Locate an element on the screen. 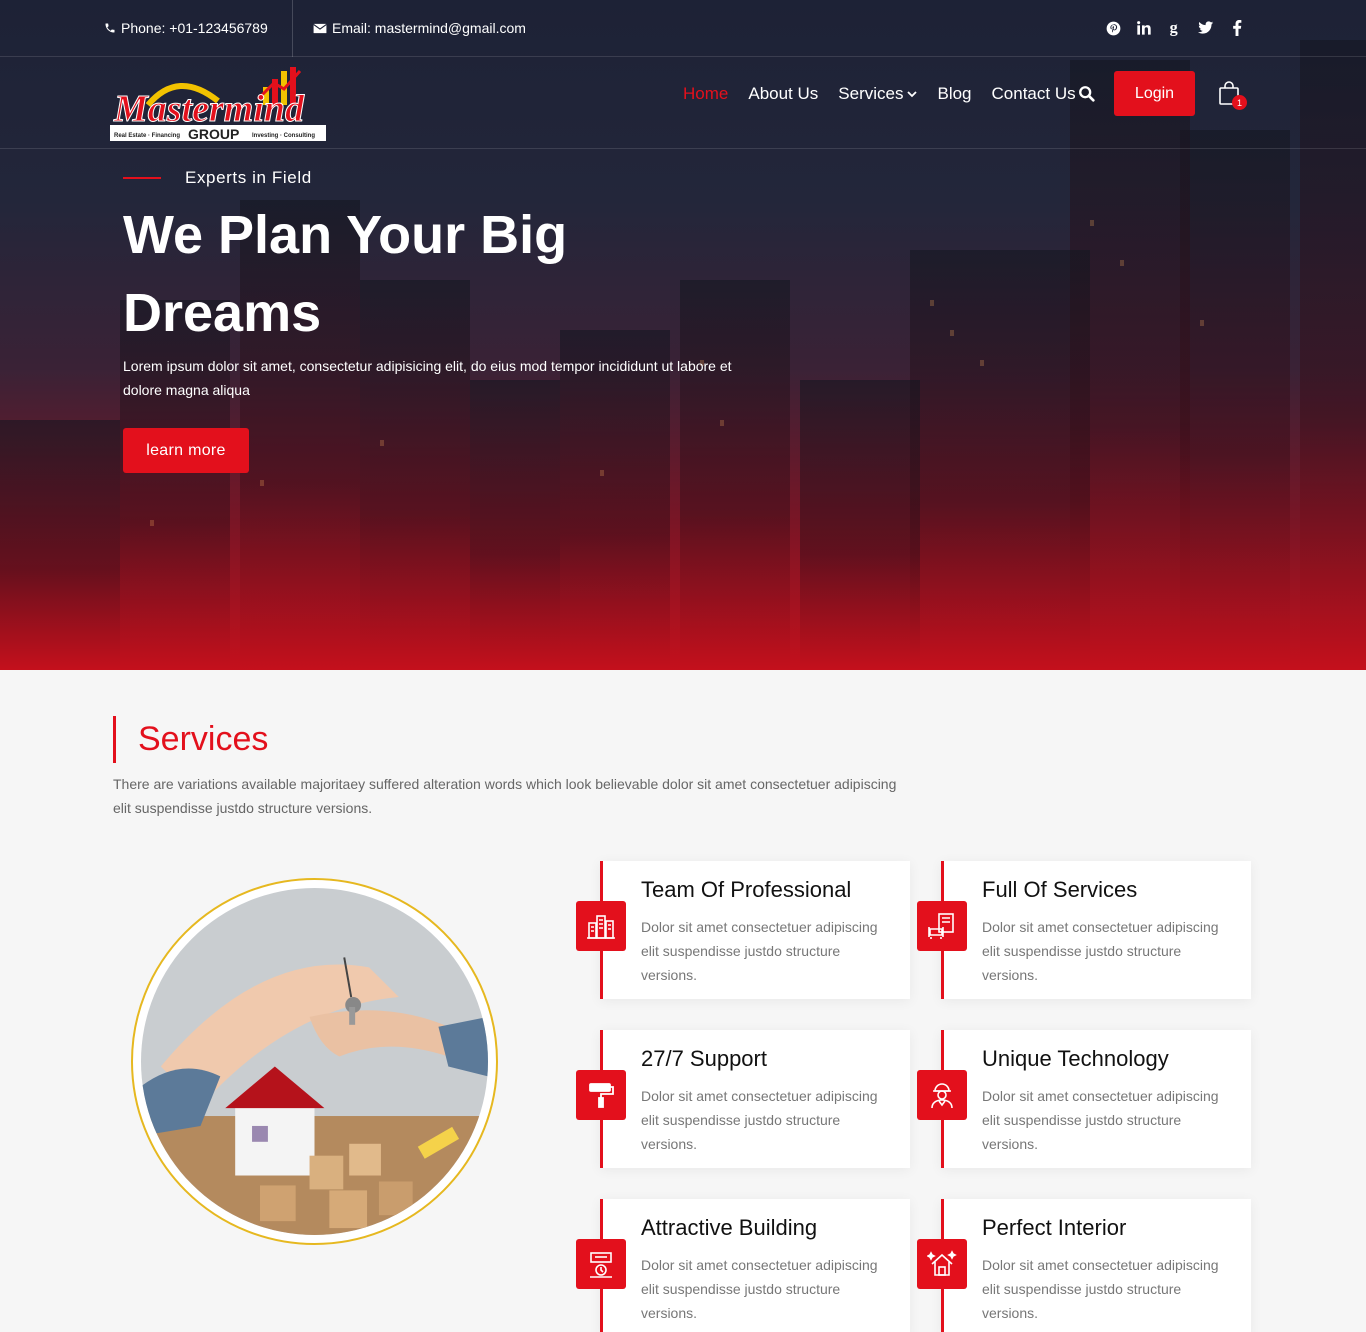  social-links: g is located at coordinates (1175, 28).